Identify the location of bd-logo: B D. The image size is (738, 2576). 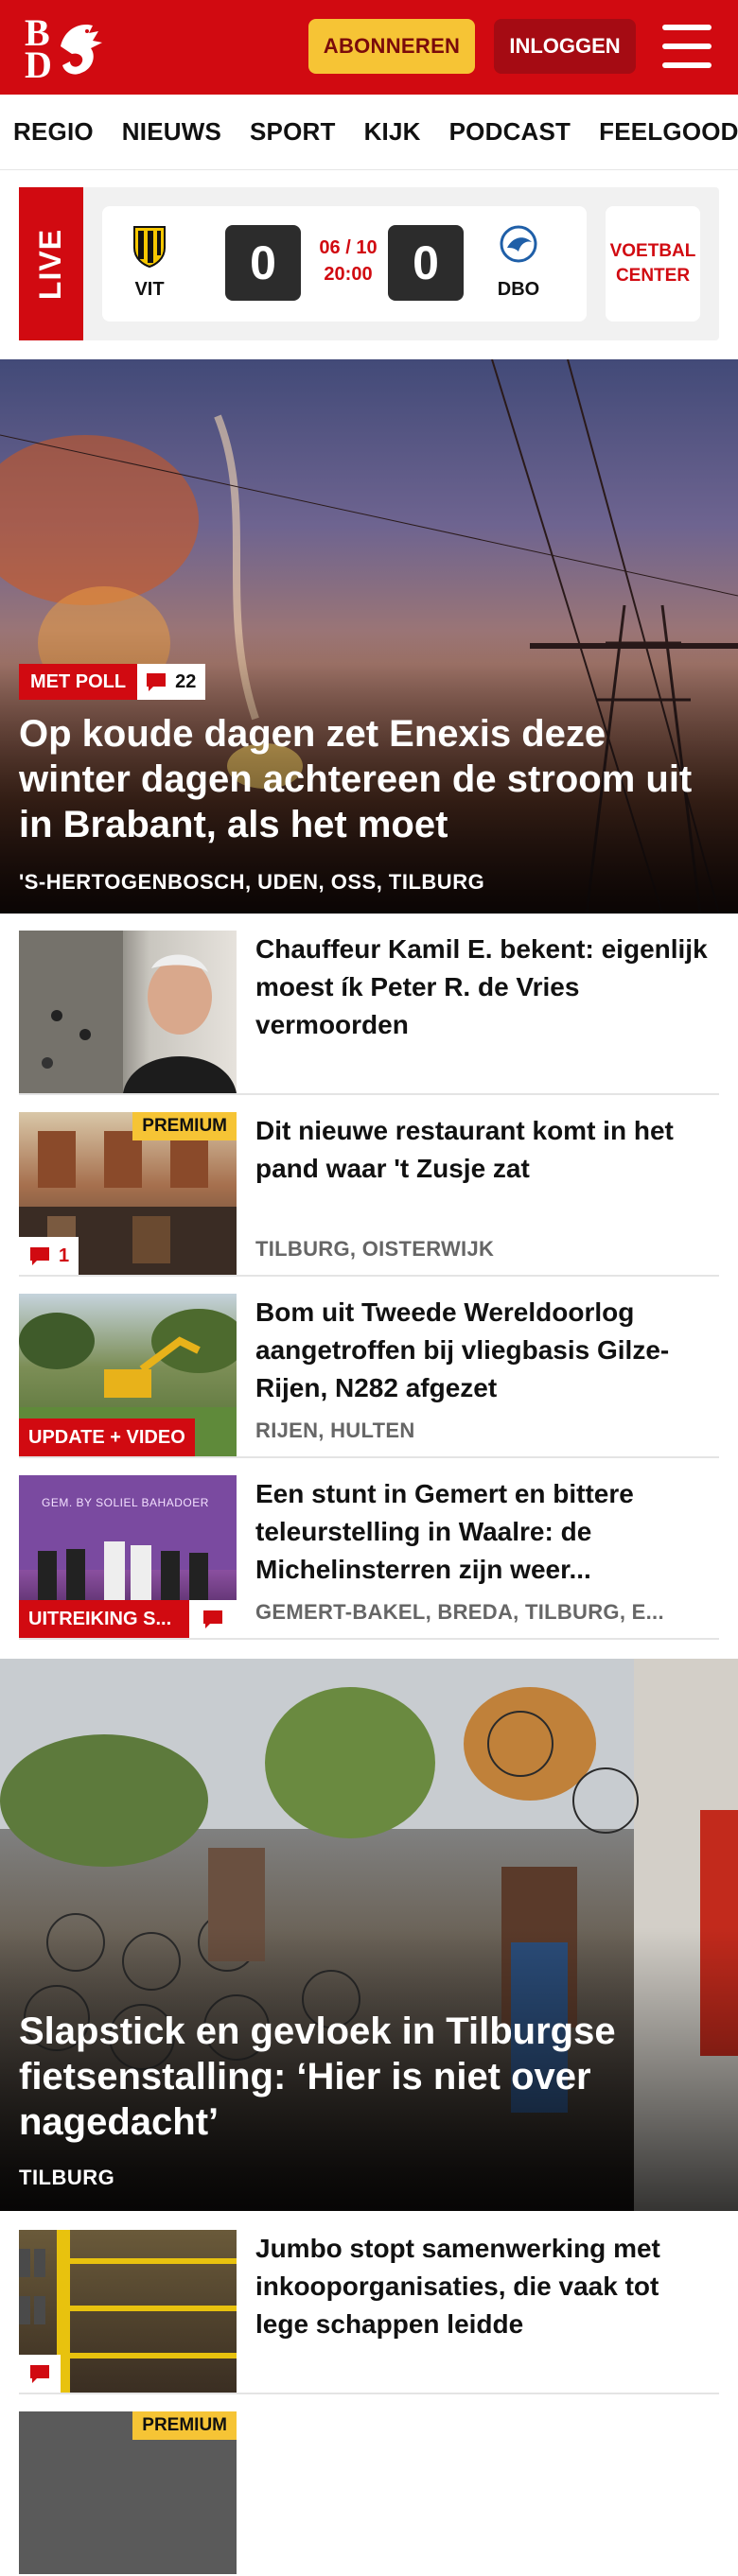
(62, 49).